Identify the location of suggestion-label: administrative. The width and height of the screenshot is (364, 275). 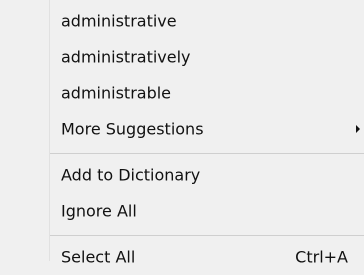
(119, 21).